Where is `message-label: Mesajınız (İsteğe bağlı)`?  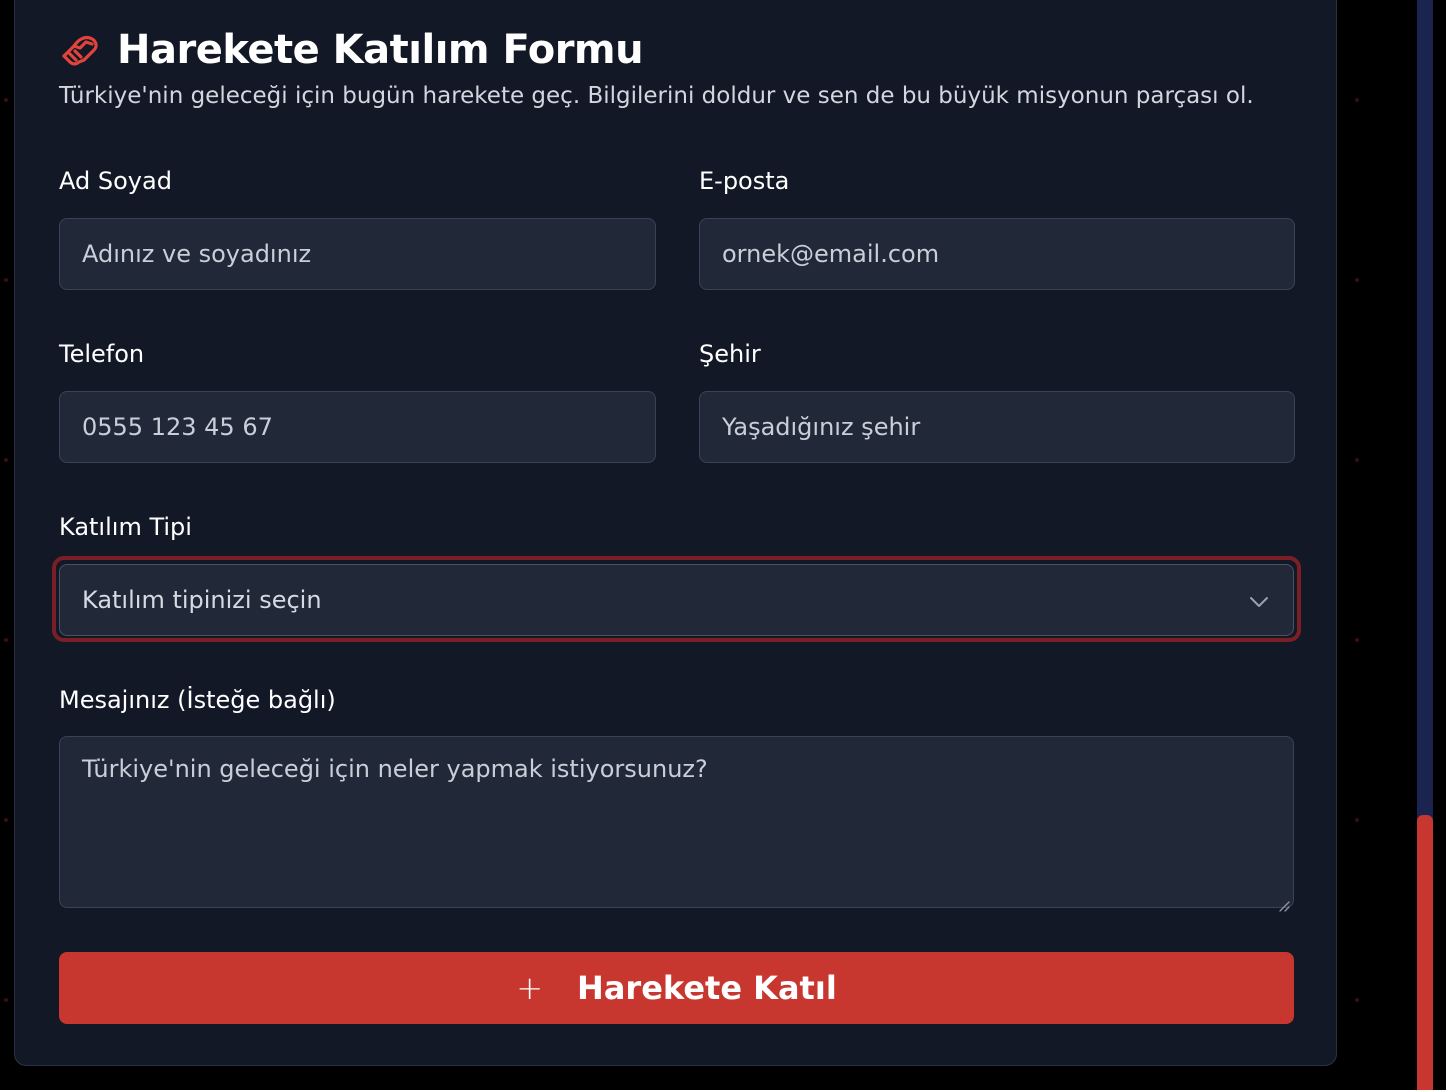 message-label: Mesajınız (İsteğe bağlı) is located at coordinates (197, 700).